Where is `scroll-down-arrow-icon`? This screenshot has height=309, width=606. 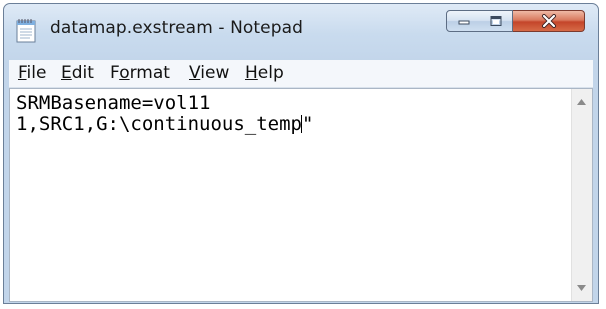
scroll-down-arrow-icon is located at coordinates (581, 288).